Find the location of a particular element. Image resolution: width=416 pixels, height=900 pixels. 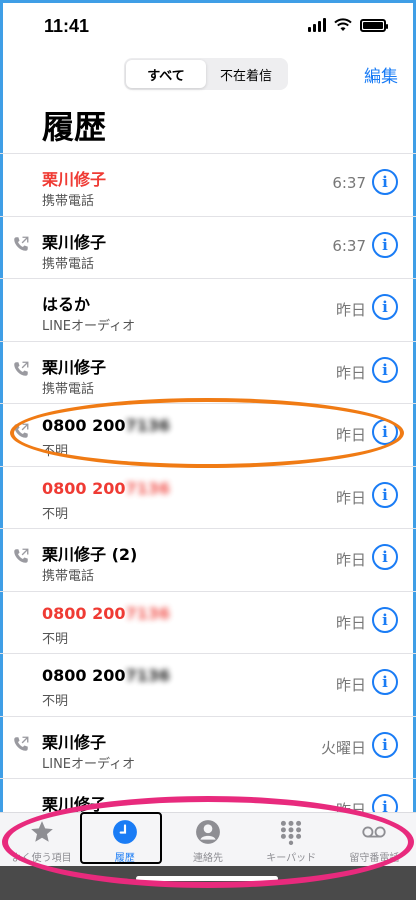

home-indicator is located at coordinates (207, 878).